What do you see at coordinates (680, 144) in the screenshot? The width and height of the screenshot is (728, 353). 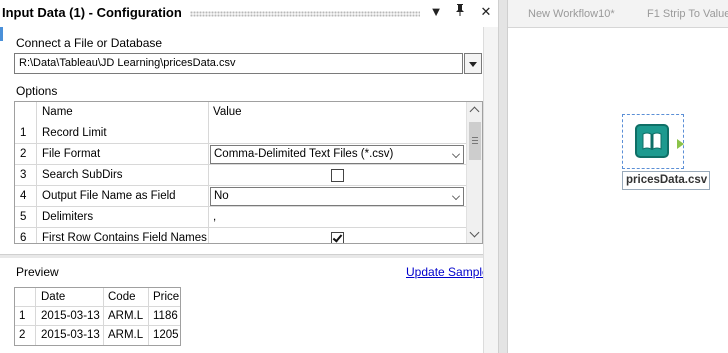 I see `output-anchor` at bounding box center [680, 144].